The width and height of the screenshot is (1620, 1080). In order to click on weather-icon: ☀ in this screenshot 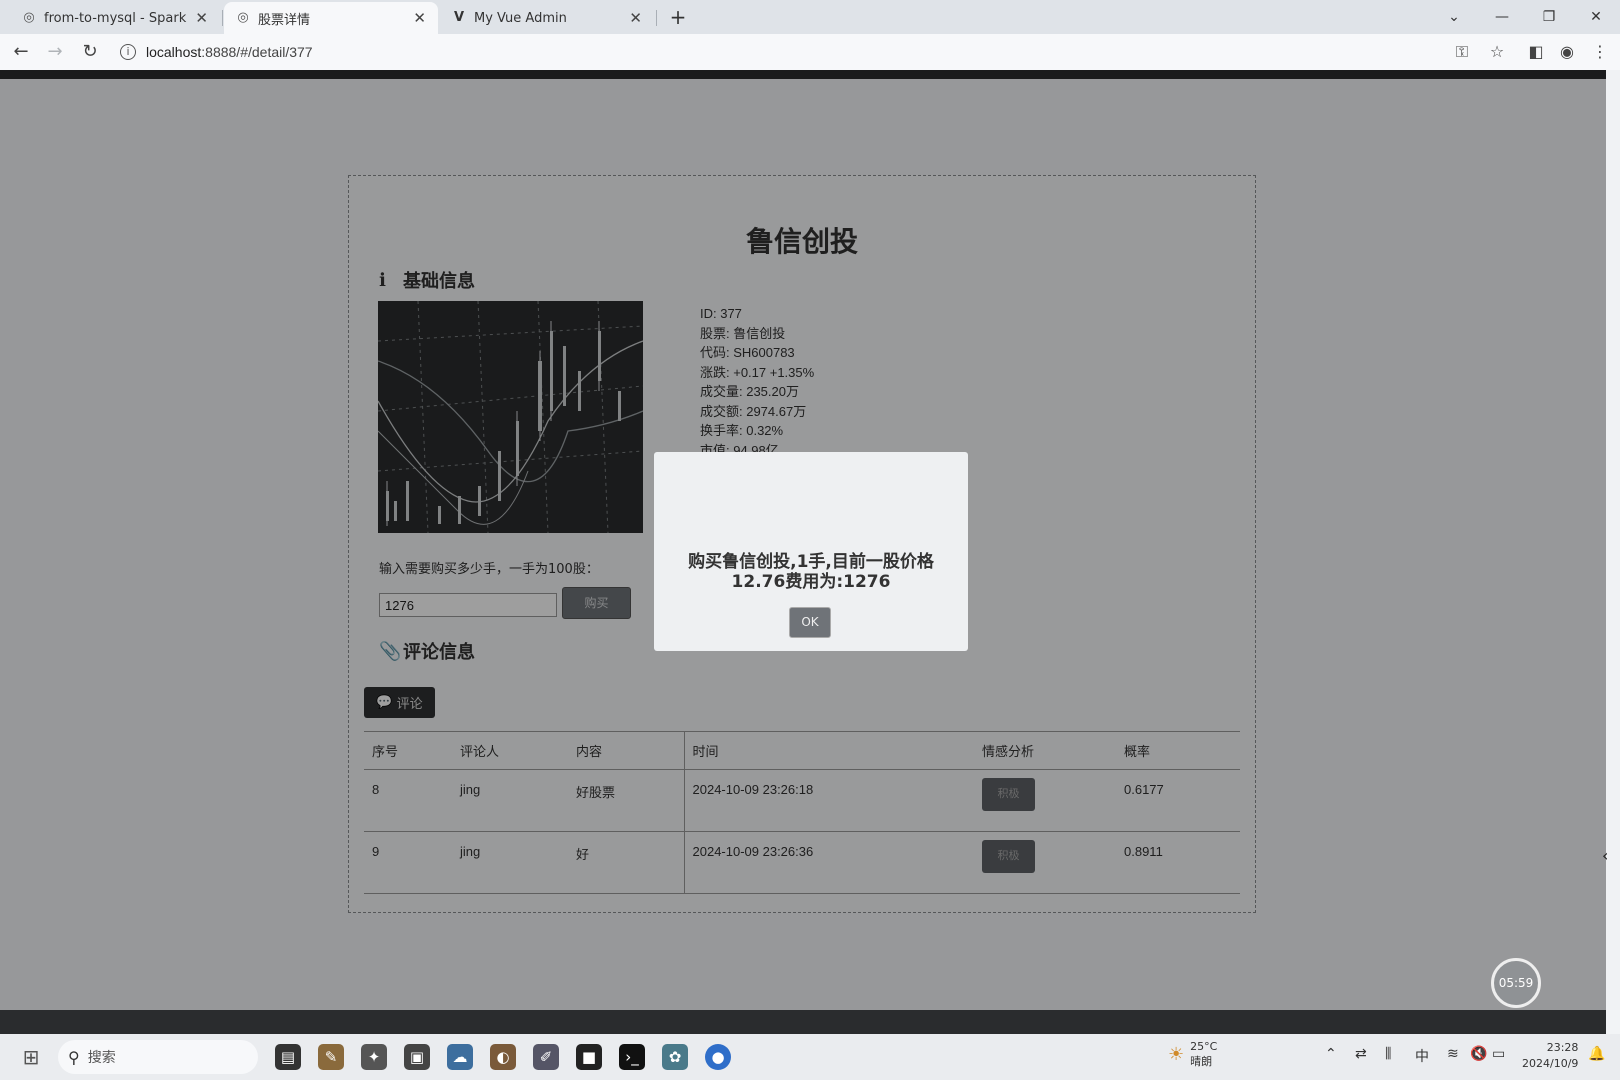, I will do `click(1176, 1054)`.